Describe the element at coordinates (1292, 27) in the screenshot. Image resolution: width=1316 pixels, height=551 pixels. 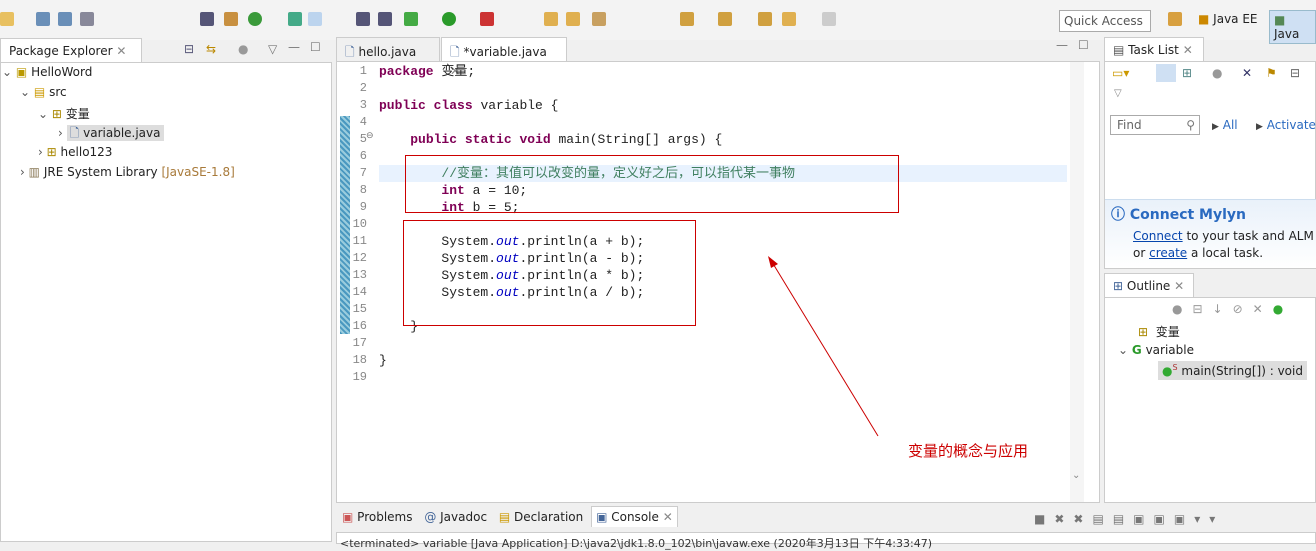
I see `perspective-java: ■ Java` at that location.